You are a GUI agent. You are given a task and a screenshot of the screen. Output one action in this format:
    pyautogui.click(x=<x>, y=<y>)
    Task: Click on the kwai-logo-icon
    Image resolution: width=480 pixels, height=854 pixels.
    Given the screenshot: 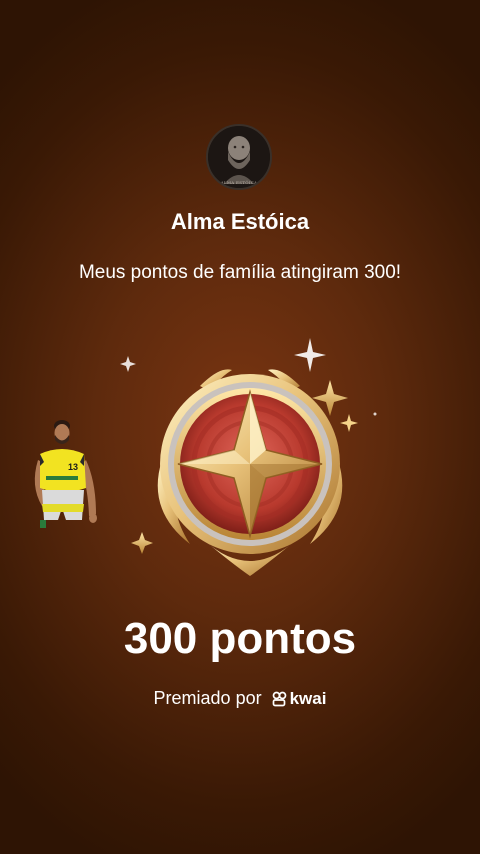 What is the action you would take?
    pyautogui.click(x=279, y=698)
    